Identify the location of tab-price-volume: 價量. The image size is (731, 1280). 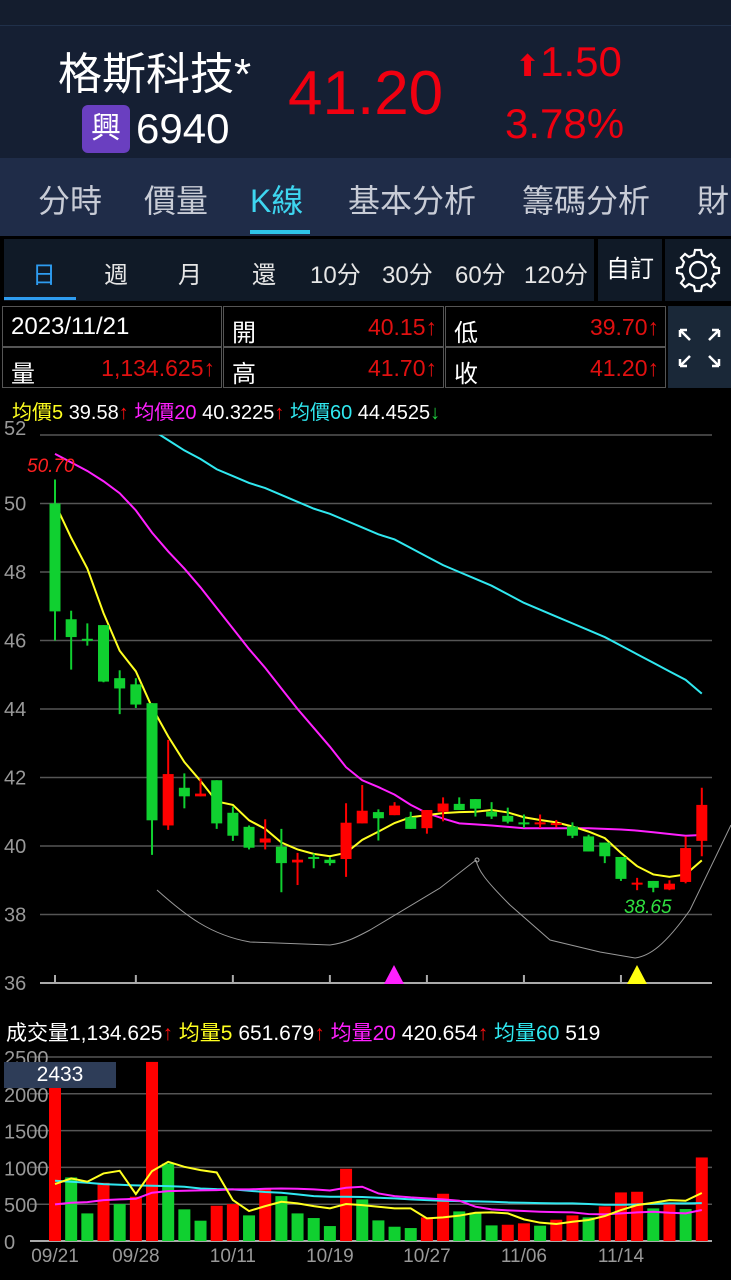
(176, 199).